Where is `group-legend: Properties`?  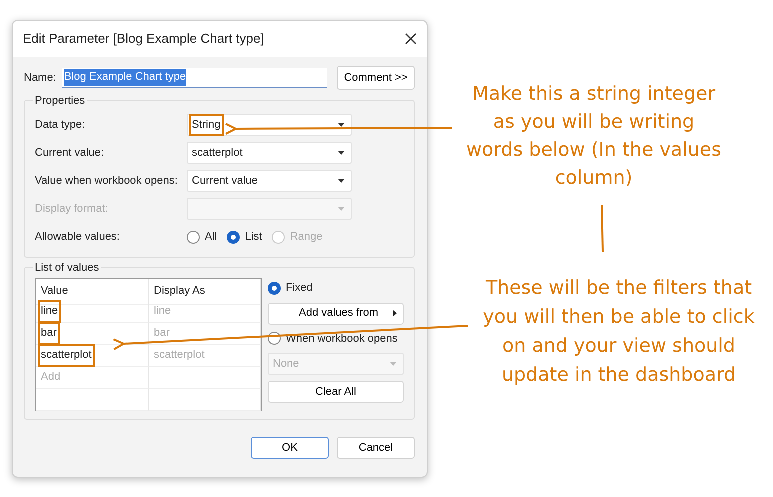
group-legend: Properties is located at coordinates (60, 101).